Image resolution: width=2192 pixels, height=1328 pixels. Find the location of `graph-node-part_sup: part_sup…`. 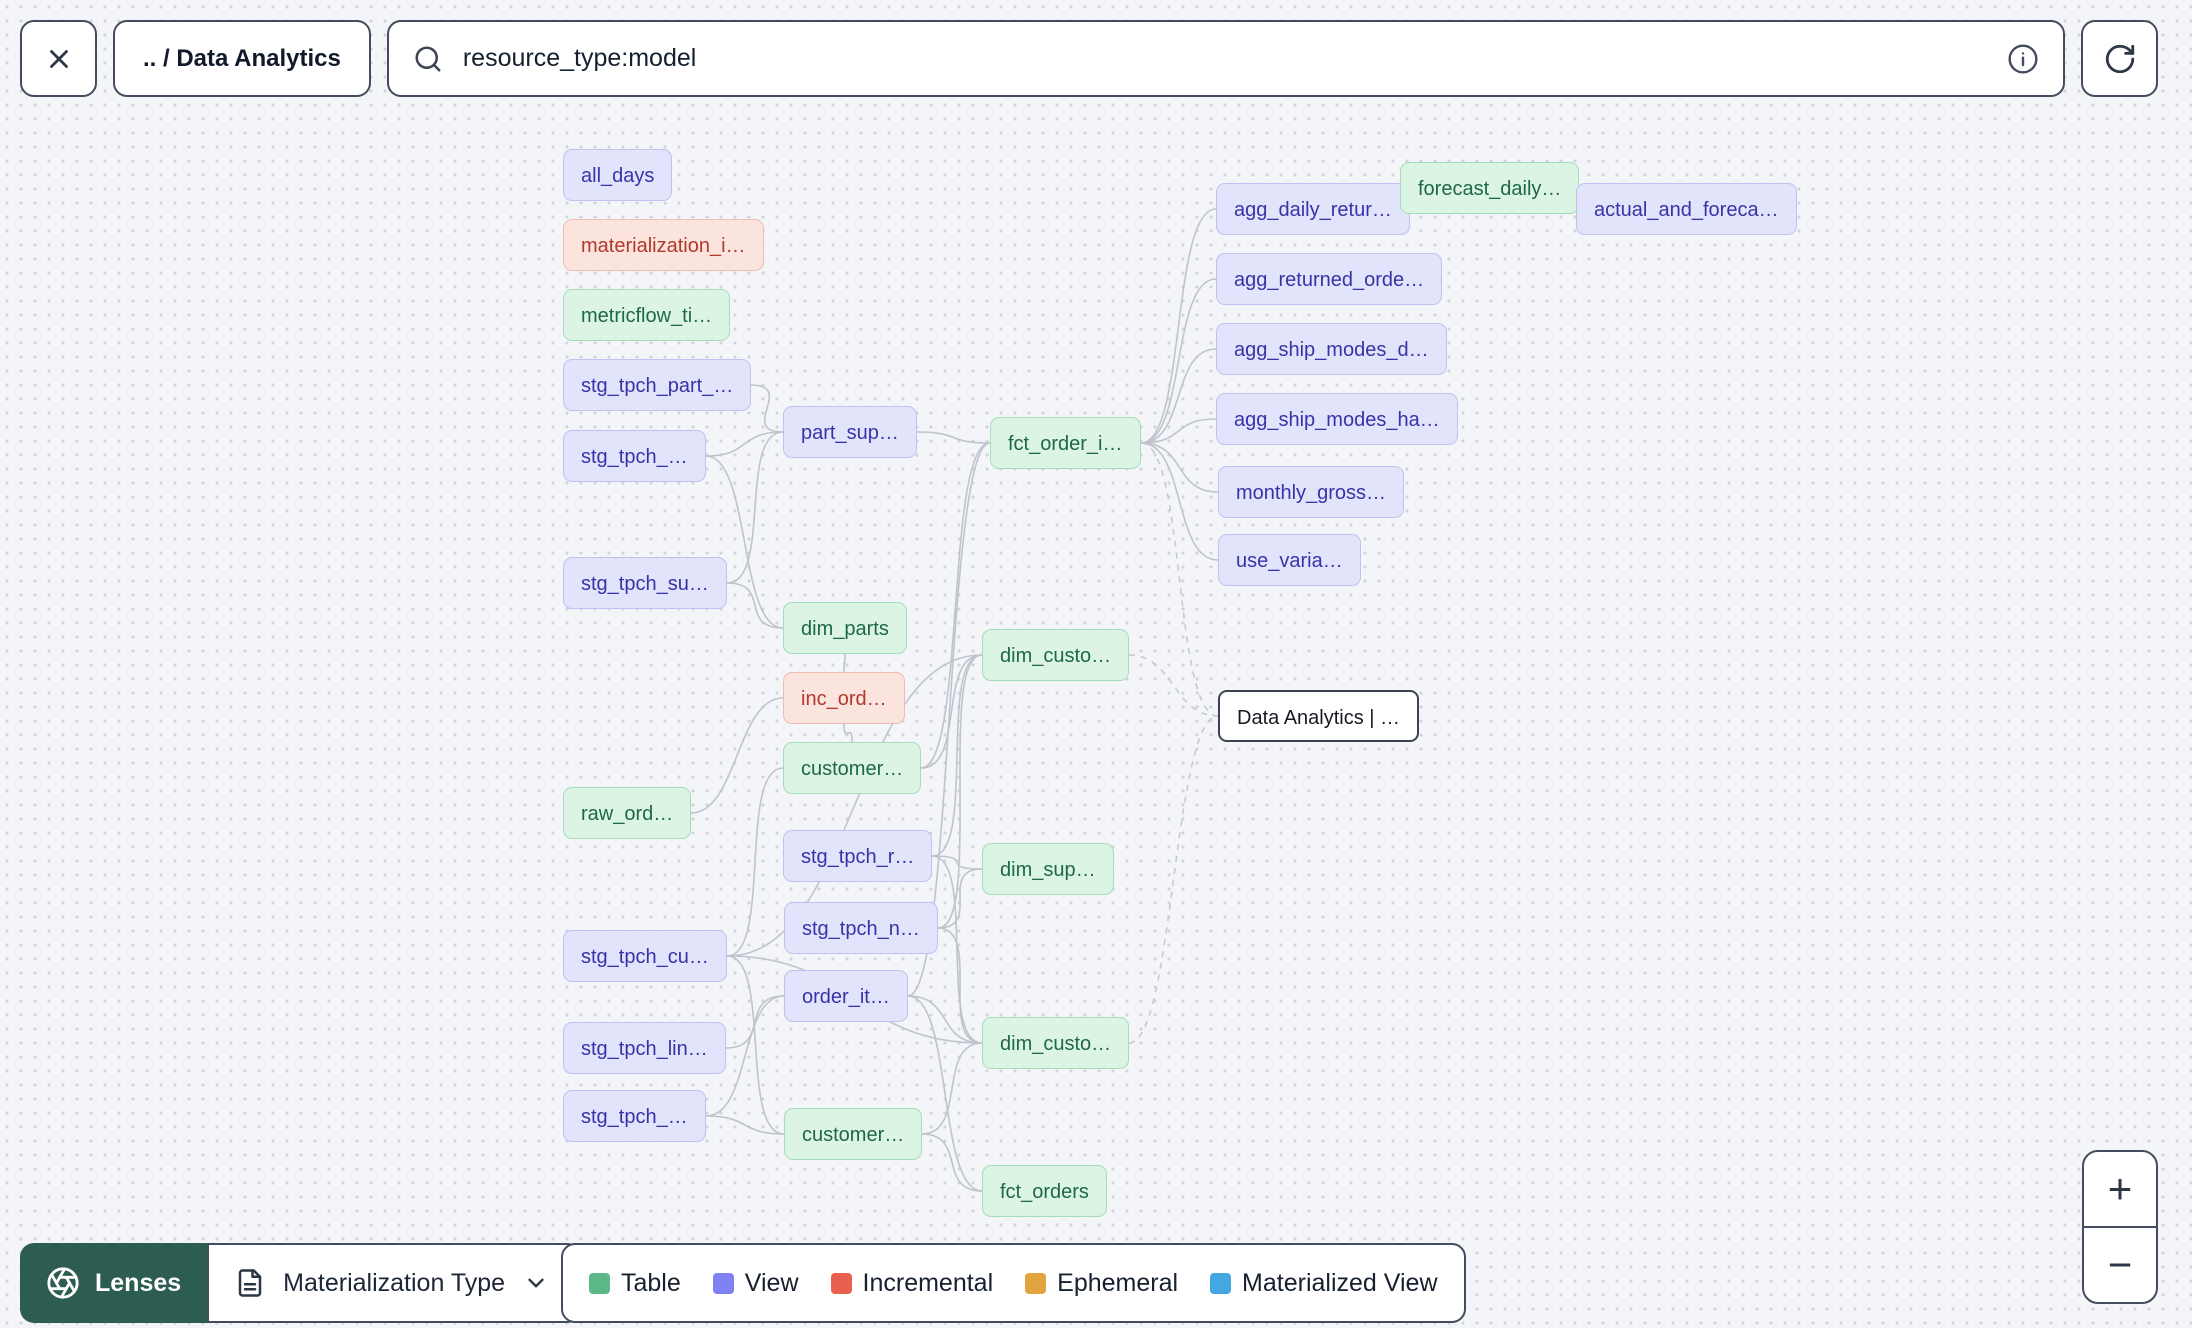

graph-node-part_sup: part_sup… is located at coordinates (850, 432).